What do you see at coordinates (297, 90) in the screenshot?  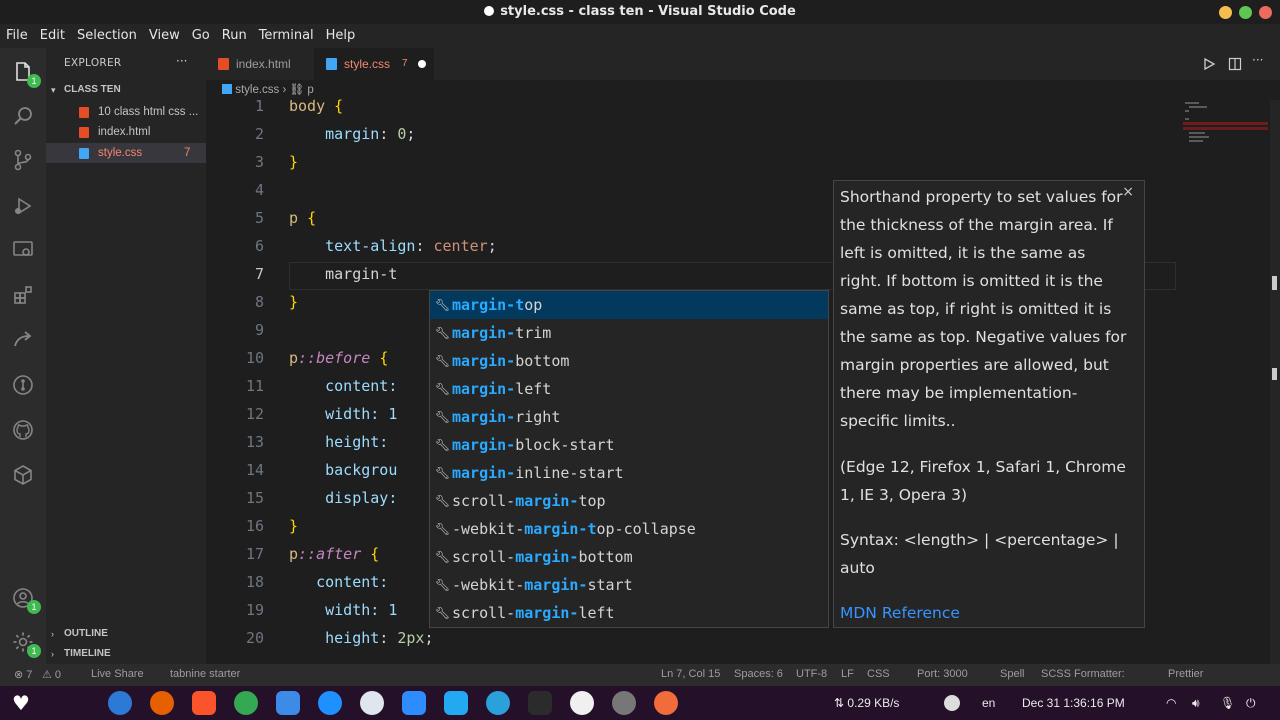 I see `symbol-icon: ⛓` at bounding box center [297, 90].